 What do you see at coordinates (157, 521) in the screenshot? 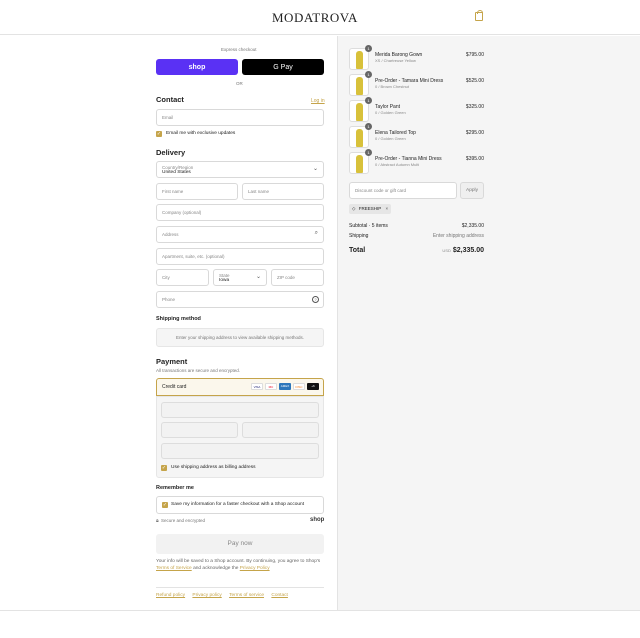
I see `lock-icon: 🔒︎` at bounding box center [157, 521].